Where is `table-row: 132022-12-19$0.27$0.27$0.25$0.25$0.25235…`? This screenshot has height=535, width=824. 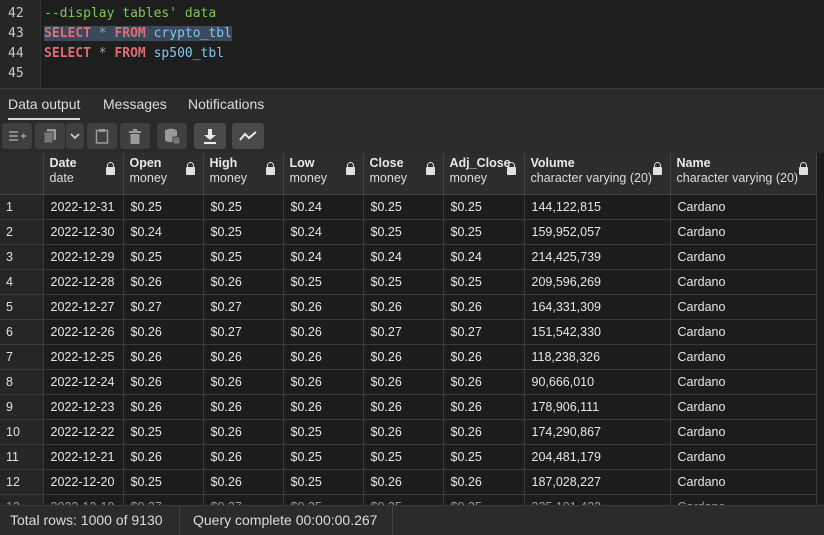 table-row: 132022-12-19$0.27$0.27$0.25$0.25$0.25235… is located at coordinates (408, 499).